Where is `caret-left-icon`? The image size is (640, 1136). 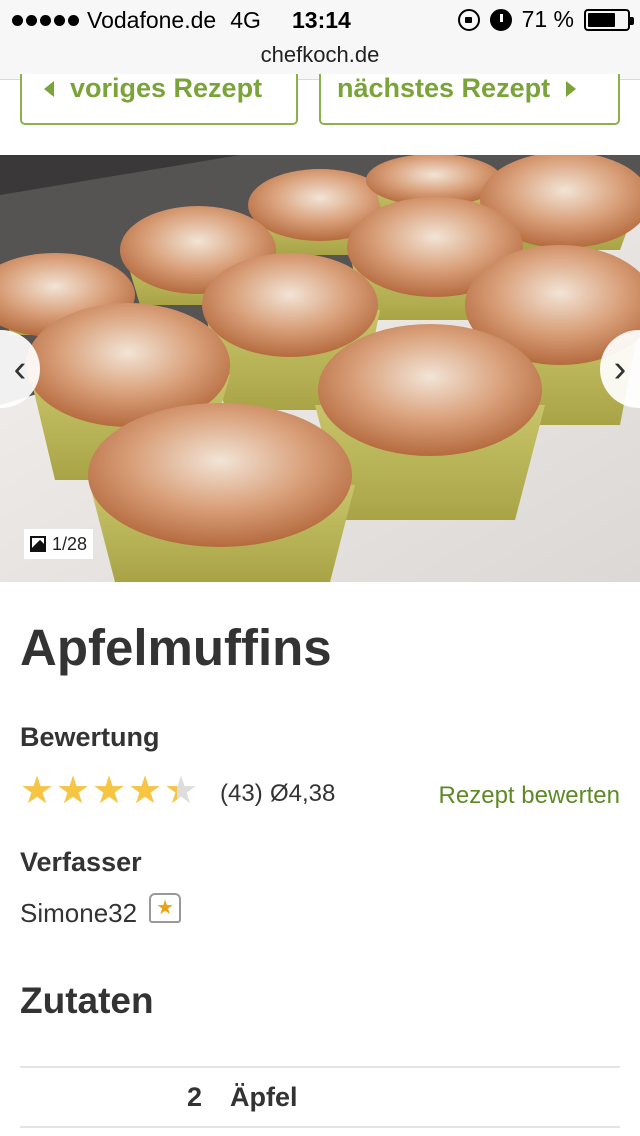
caret-left-icon is located at coordinates (49, 88).